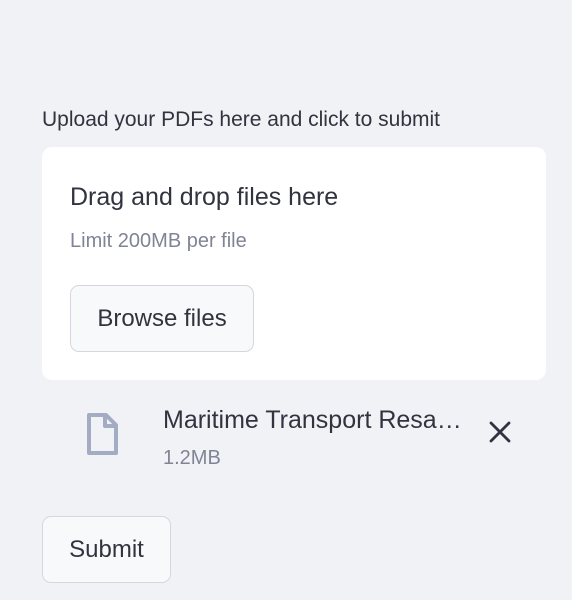  Describe the element at coordinates (192, 458) in the screenshot. I see `file-size: 1.2MB` at that location.